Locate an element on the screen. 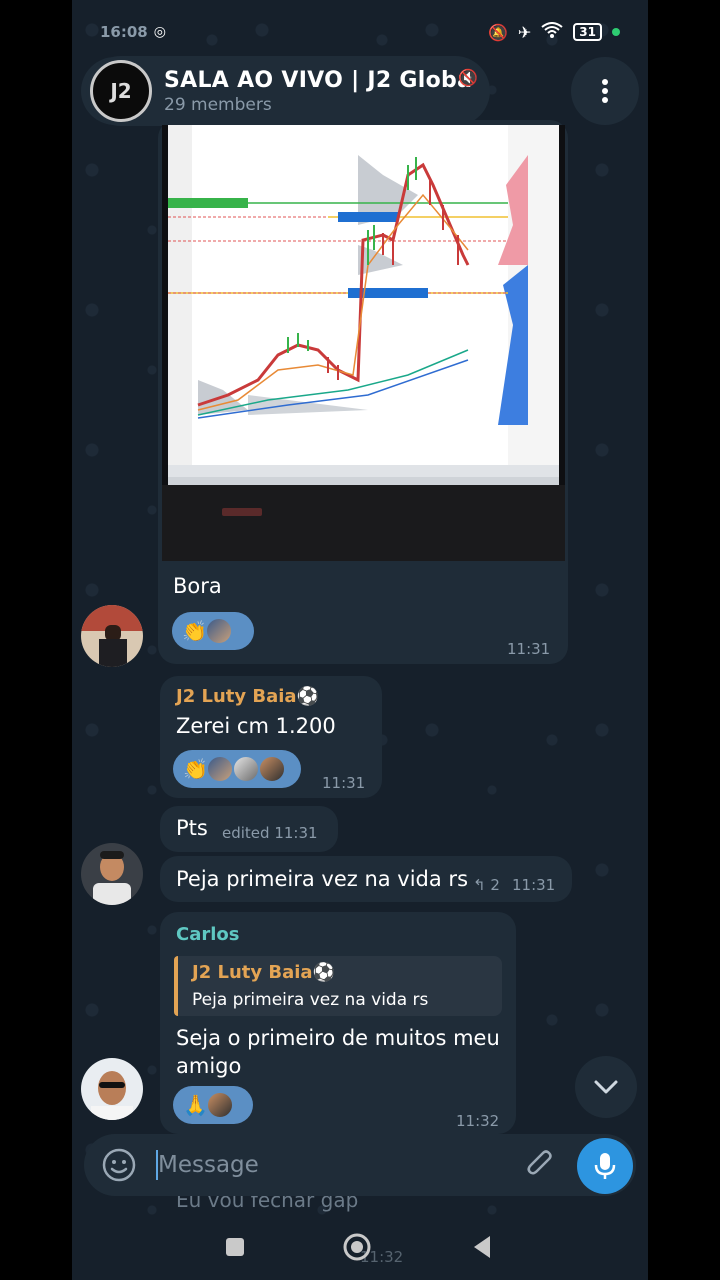 The width and height of the screenshot is (720, 1280). monitor-brand-logo is located at coordinates (242, 512).